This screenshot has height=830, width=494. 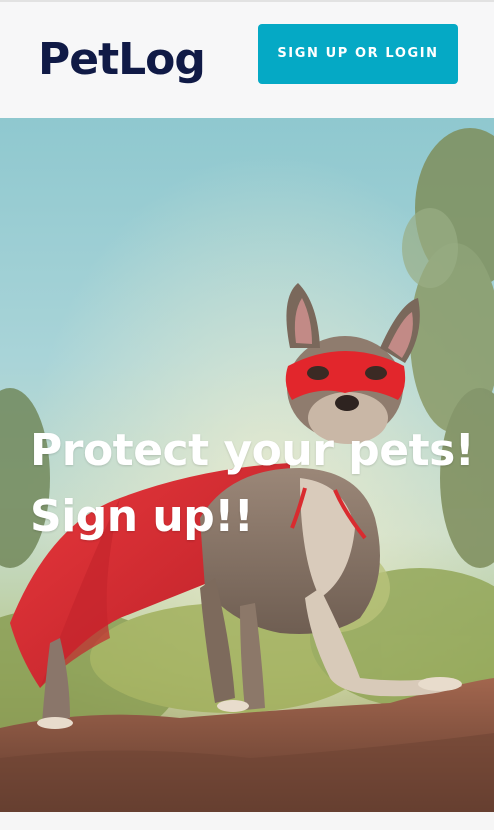 What do you see at coordinates (247, 60) in the screenshot?
I see `site-header: PetLog SIGN UP OR LOGIN` at bounding box center [247, 60].